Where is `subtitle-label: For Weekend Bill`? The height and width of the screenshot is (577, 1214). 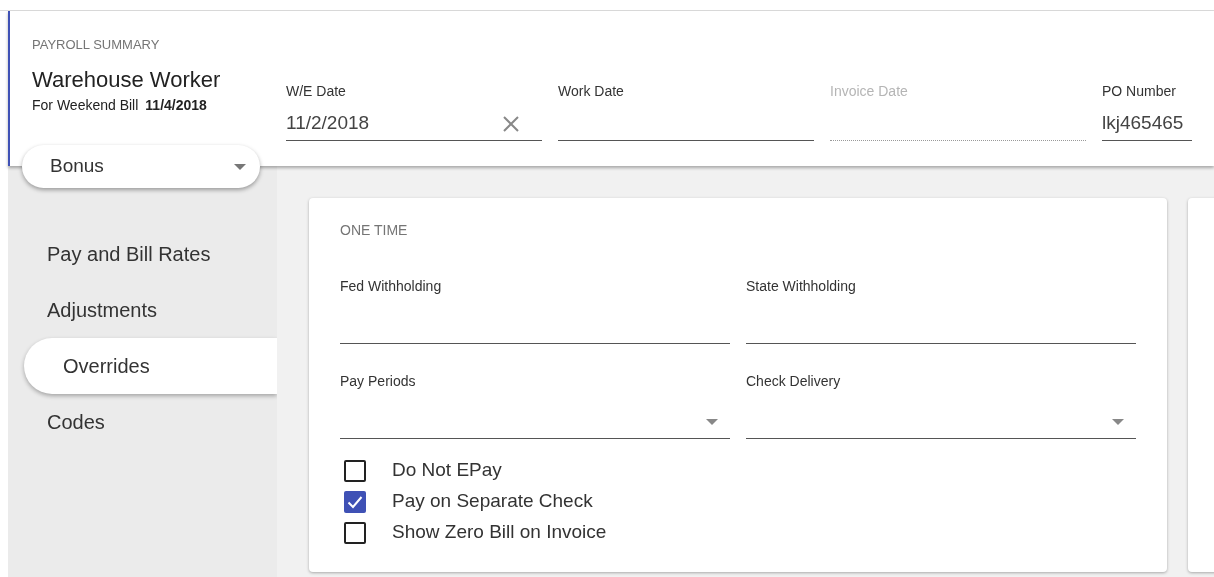 subtitle-label: For Weekend Bill is located at coordinates (85, 105).